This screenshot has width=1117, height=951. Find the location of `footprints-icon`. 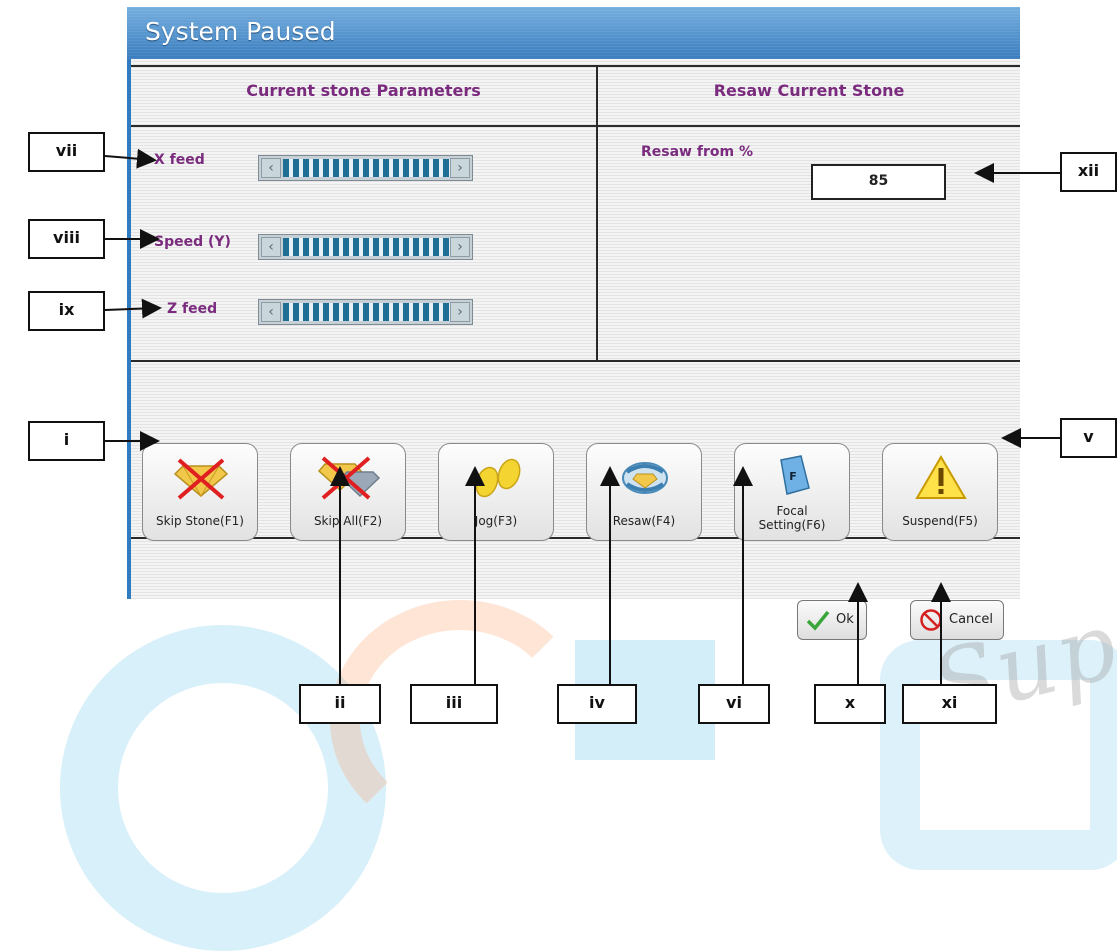

footprints-icon is located at coordinates (498, 478).